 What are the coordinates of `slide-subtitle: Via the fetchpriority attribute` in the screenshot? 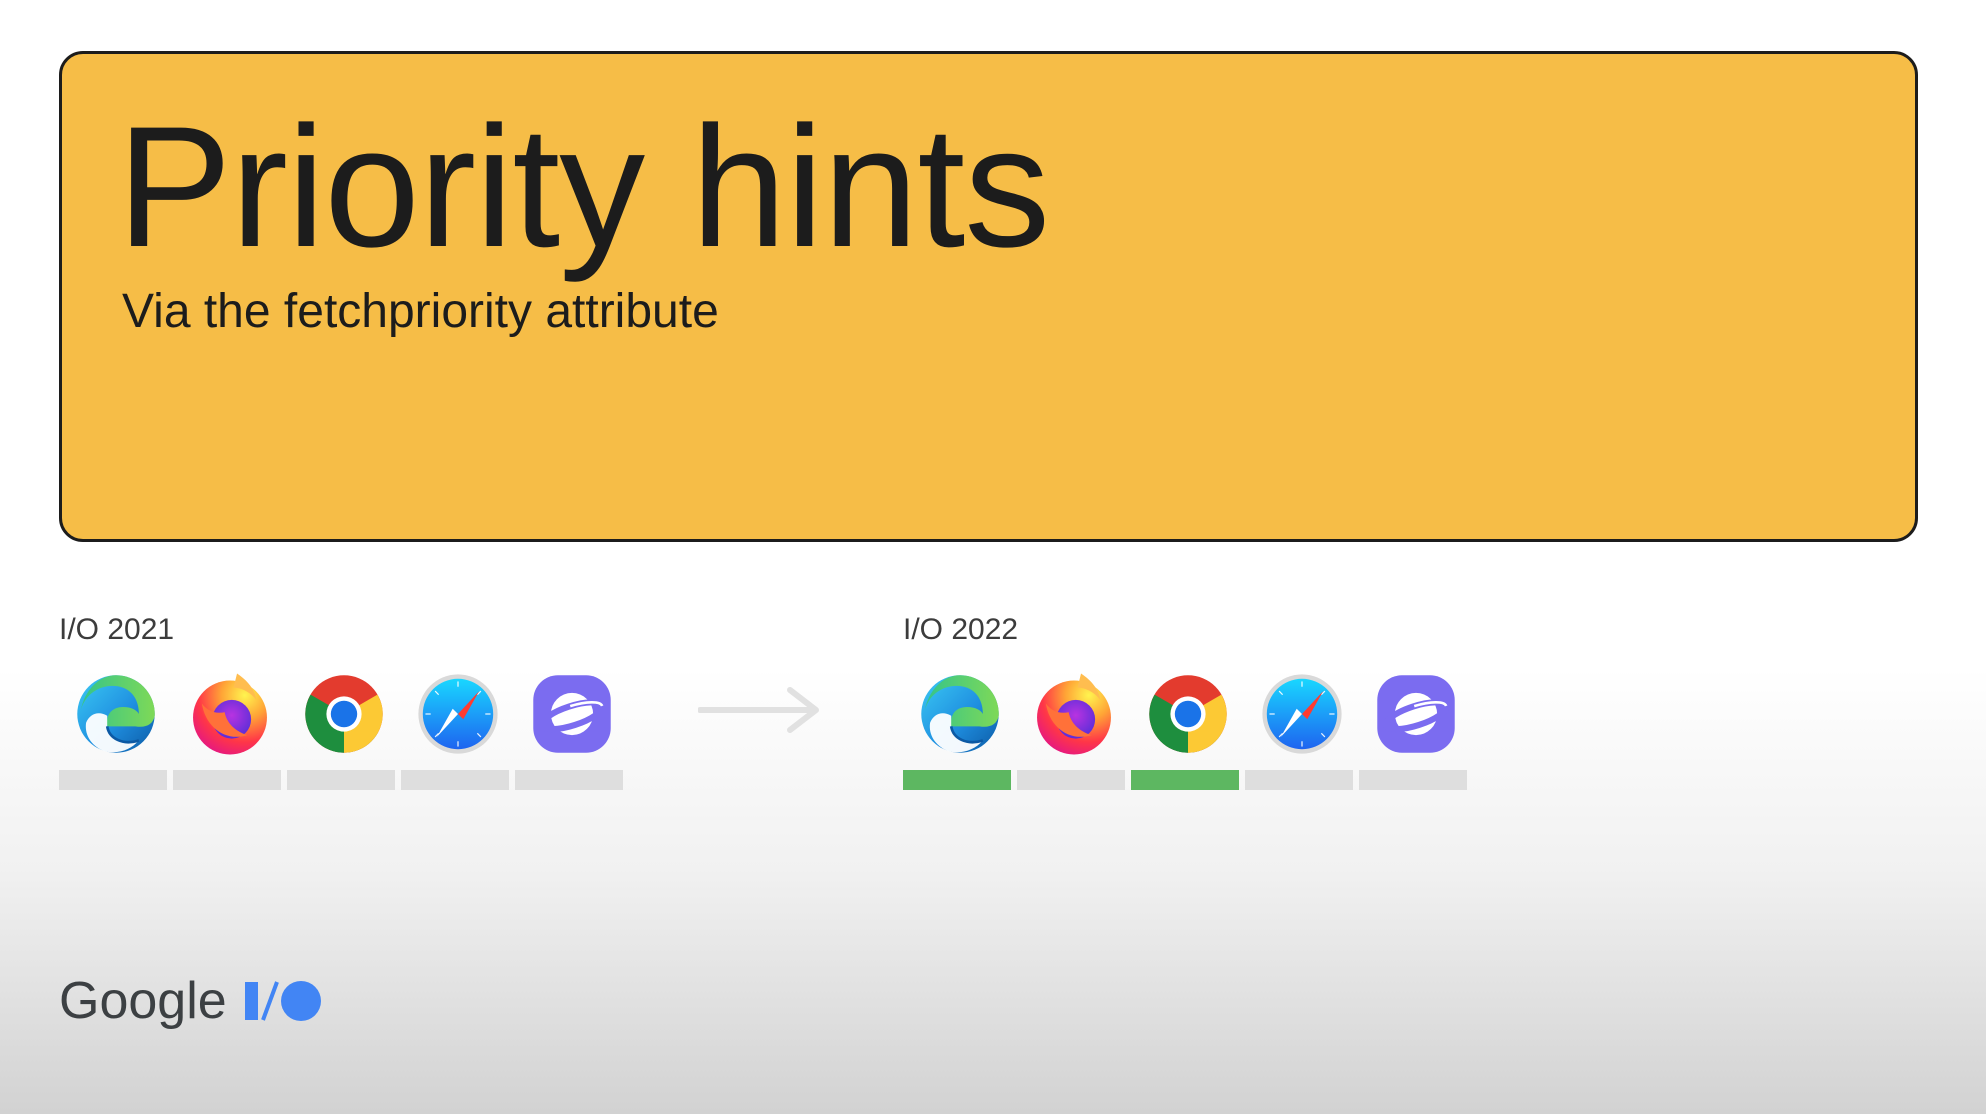 It's located at (420, 311).